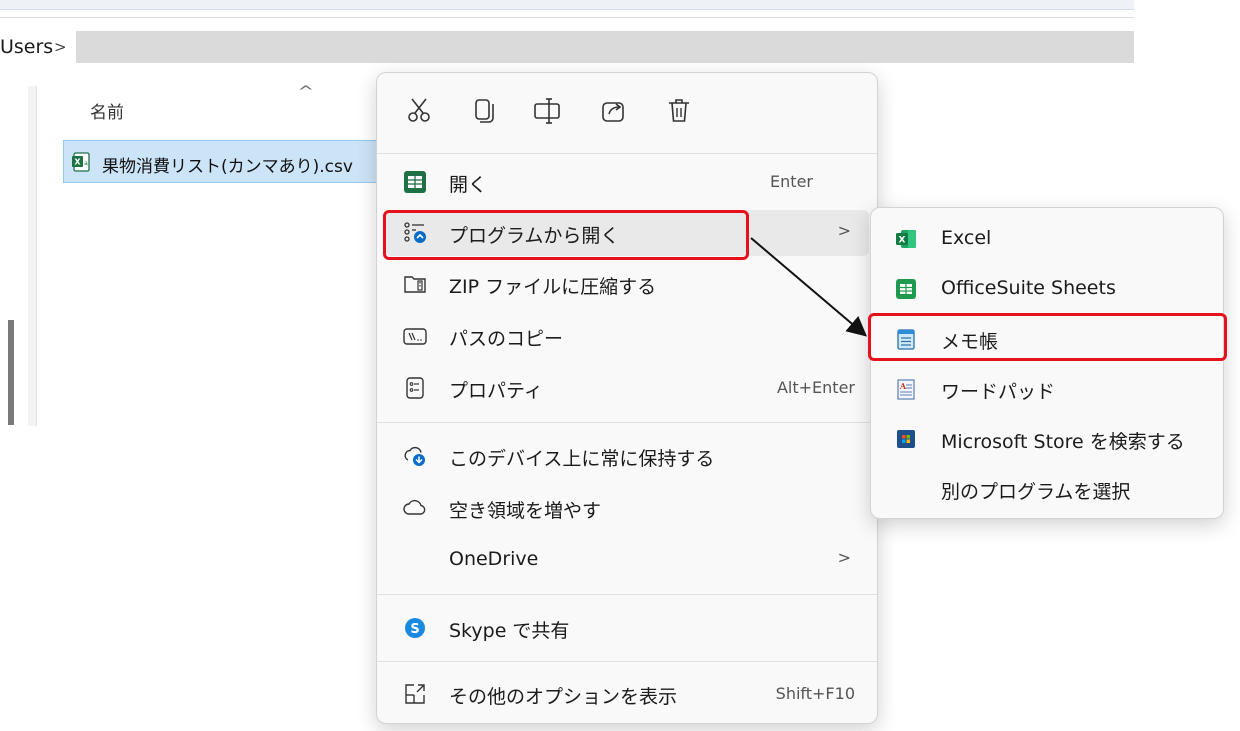 This screenshot has width=1240, height=731. Describe the element at coordinates (553, 287) in the screenshot. I see `menu-item-compress-zip-label: ZIP ファイルに圧縮する` at that location.